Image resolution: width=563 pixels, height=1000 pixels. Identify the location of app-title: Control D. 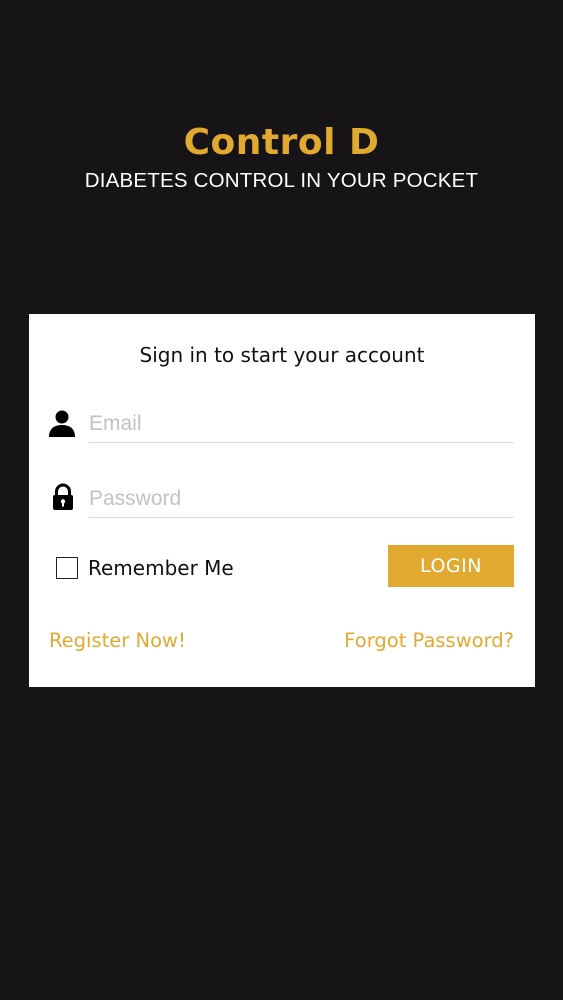
(281, 142).